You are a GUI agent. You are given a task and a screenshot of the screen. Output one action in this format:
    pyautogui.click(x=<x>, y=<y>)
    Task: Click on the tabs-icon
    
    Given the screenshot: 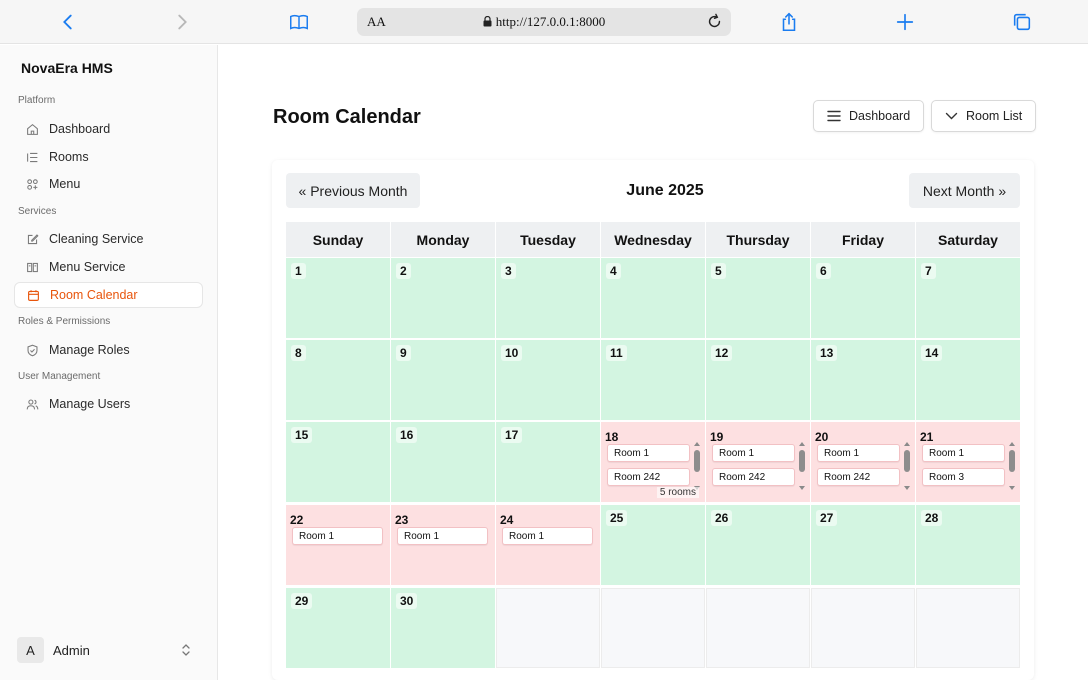 What is the action you would take?
    pyautogui.click(x=1022, y=22)
    